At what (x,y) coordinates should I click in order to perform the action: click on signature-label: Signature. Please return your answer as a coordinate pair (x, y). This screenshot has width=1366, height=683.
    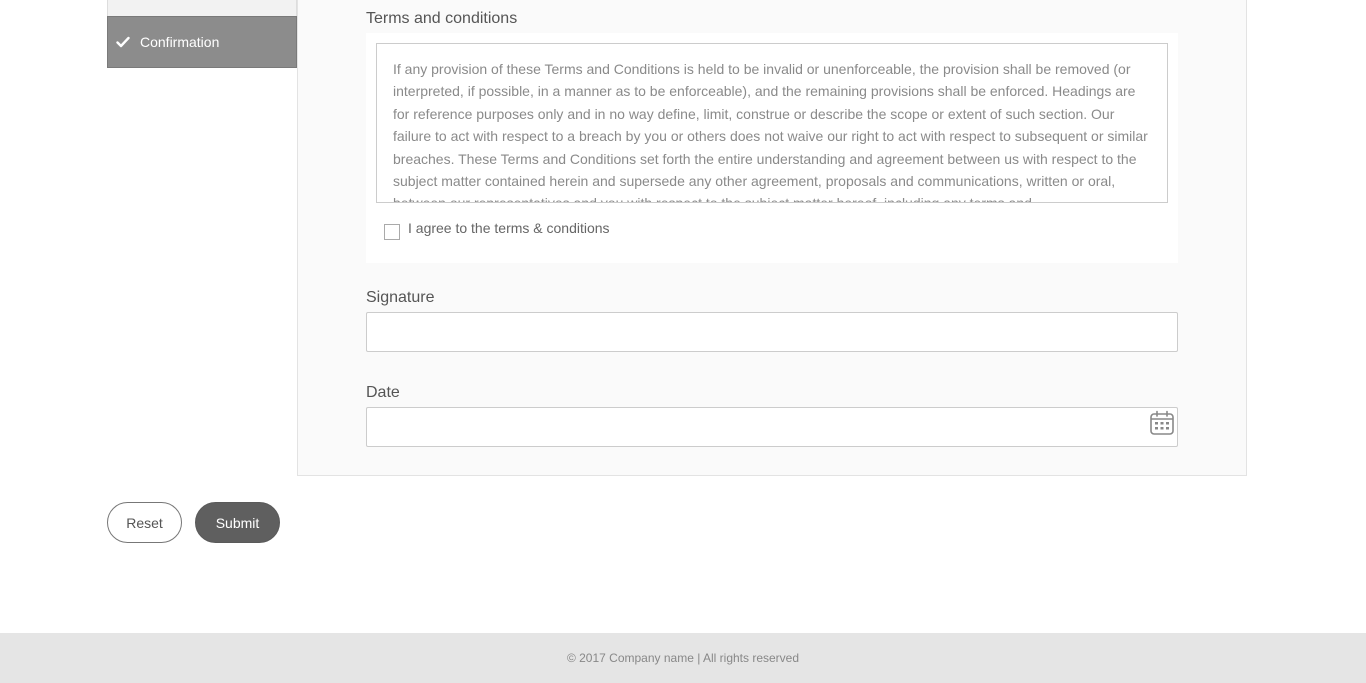
    Looking at the image, I should click on (400, 297).